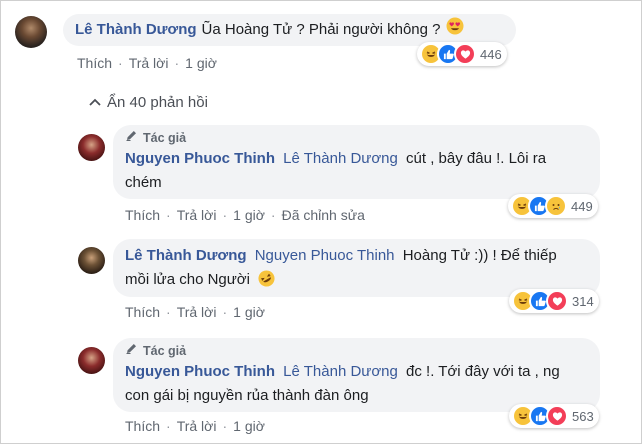 The height and width of the screenshot is (444, 642). I want to click on heart-eyes-emoji-icon, so click(455, 30).